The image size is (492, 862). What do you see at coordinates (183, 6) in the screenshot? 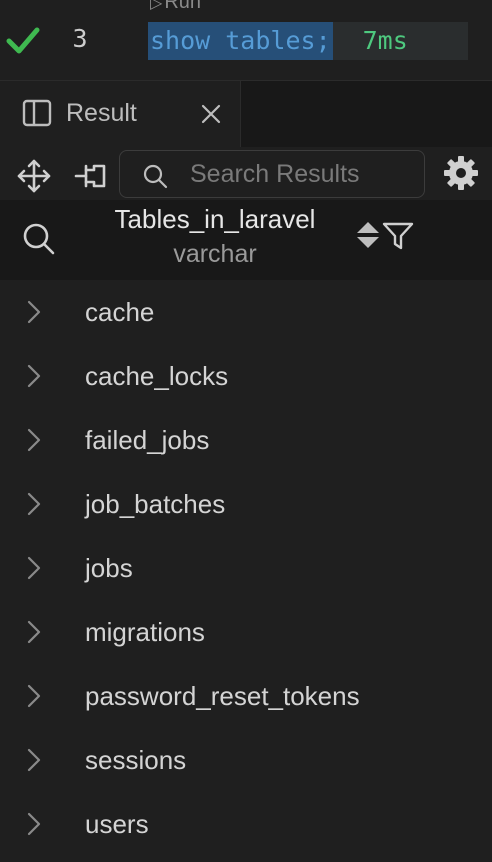
I see `codelens-run-label: Run` at bounding box center [183, 6].